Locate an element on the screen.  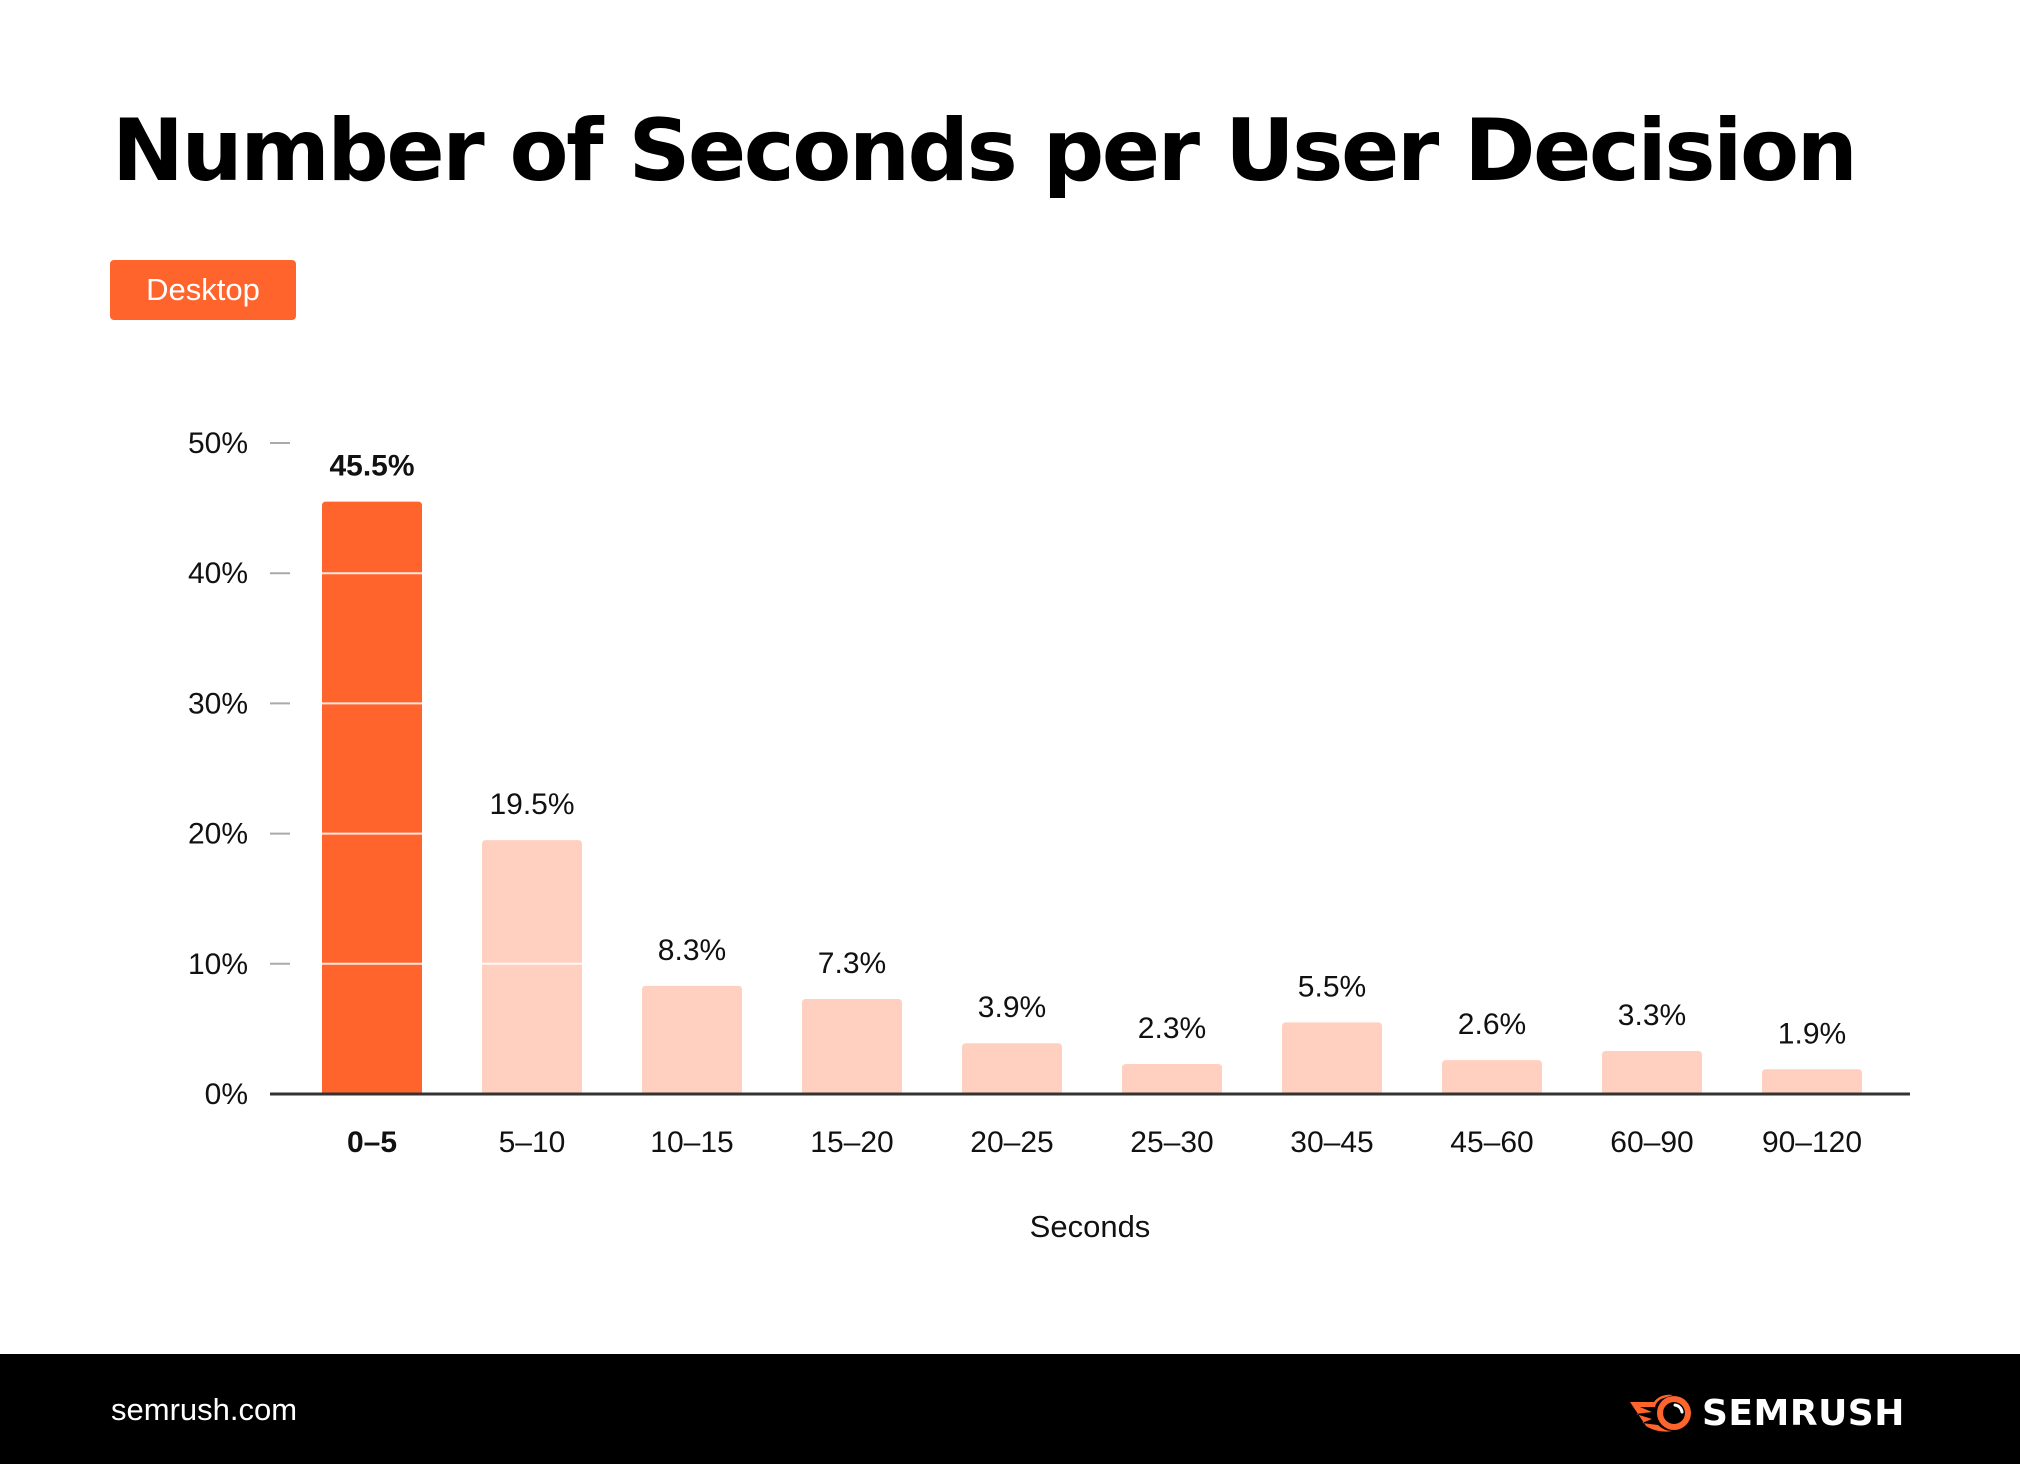
data-label: 3.3% is located at coordinates (1652, 1015).